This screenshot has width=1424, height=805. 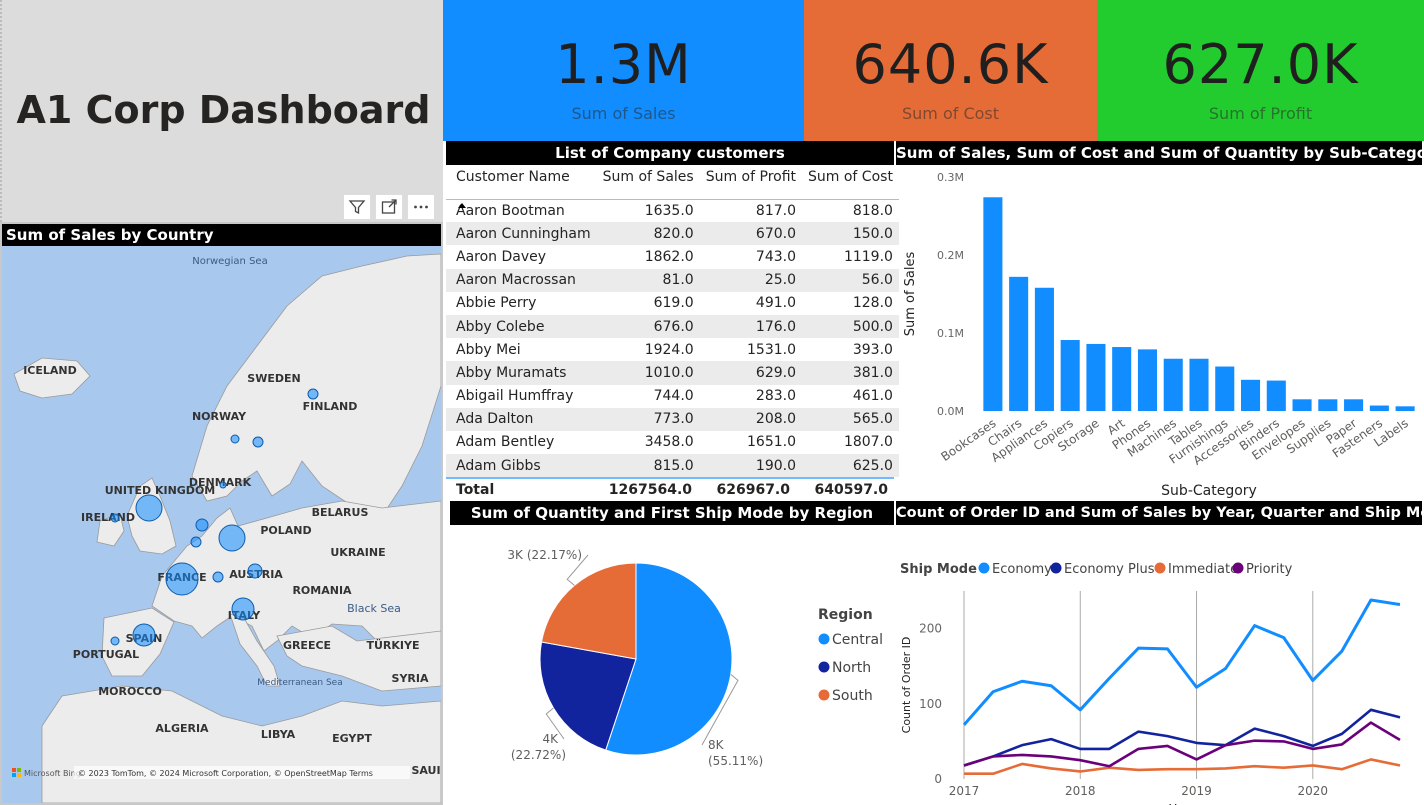 I want to click on map-bubble-netherlands, so click(x=202, y=525).